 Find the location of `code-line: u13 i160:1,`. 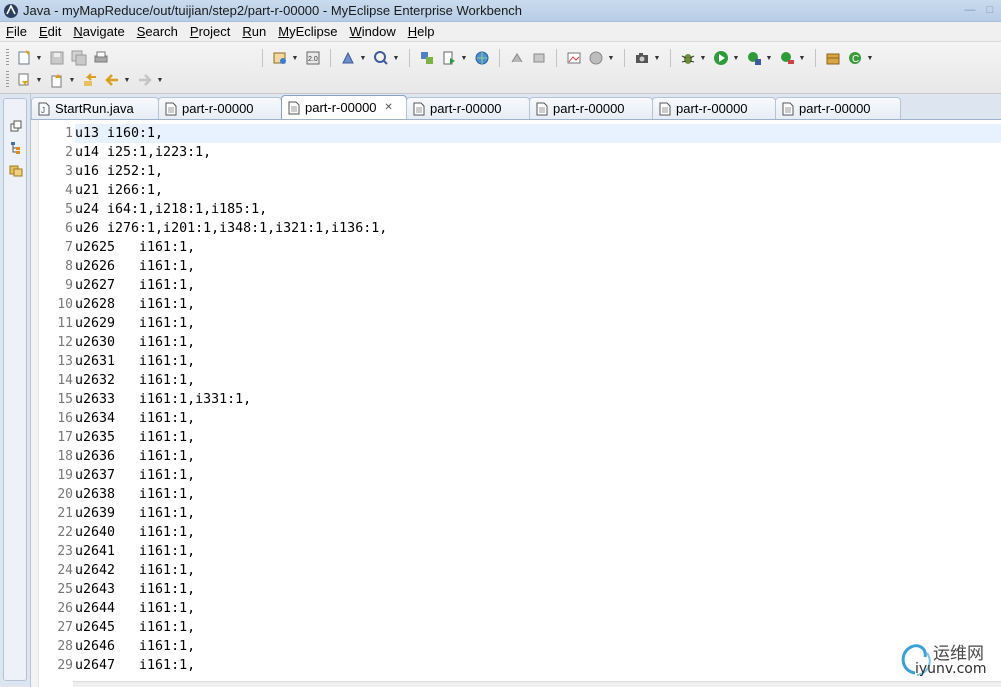

code-line: u13 i160:1, is located at coordinates (538, 133).